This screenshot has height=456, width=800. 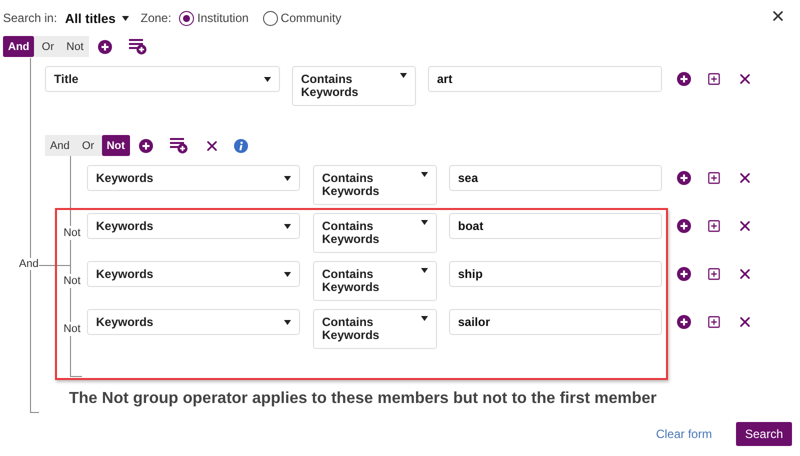 What do you see at coordinates (30, 18) in the screenshot?
I see `search-in-label: Search in:` at bounding box center [30, 18].